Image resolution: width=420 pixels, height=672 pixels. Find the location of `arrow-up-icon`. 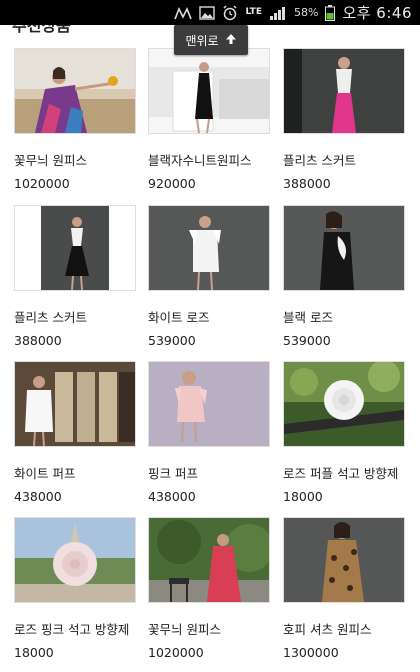

arrow-up-icon is located at coordinates (231, 40).